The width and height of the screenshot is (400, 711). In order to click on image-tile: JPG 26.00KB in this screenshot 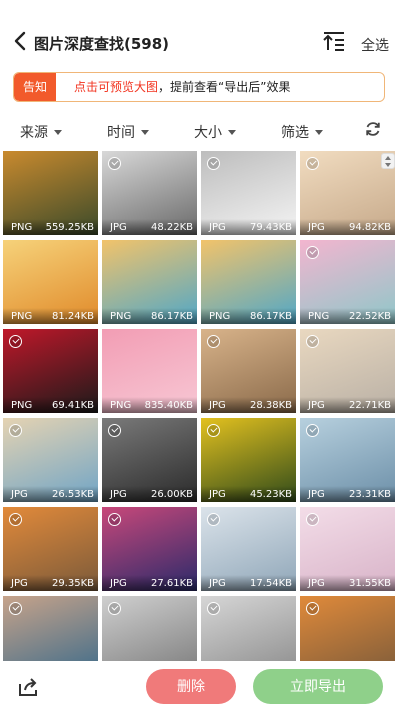, I will do `click(149, 460)`.